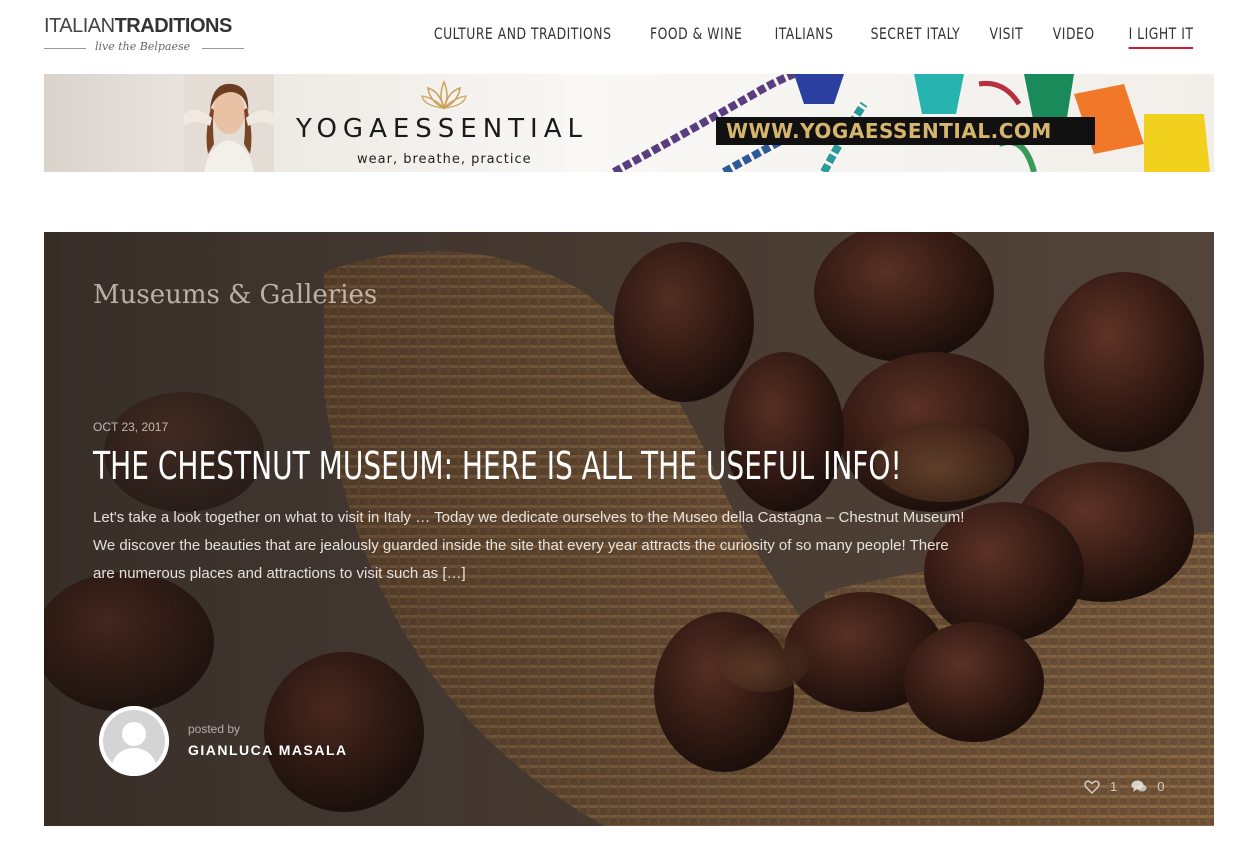  I want to click on banner-url: WWW.YOGAESSENTIAL.COM, so click(889, 131).